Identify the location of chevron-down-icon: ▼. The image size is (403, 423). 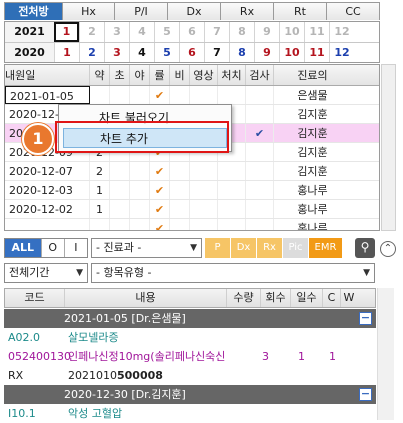
(193, 248).